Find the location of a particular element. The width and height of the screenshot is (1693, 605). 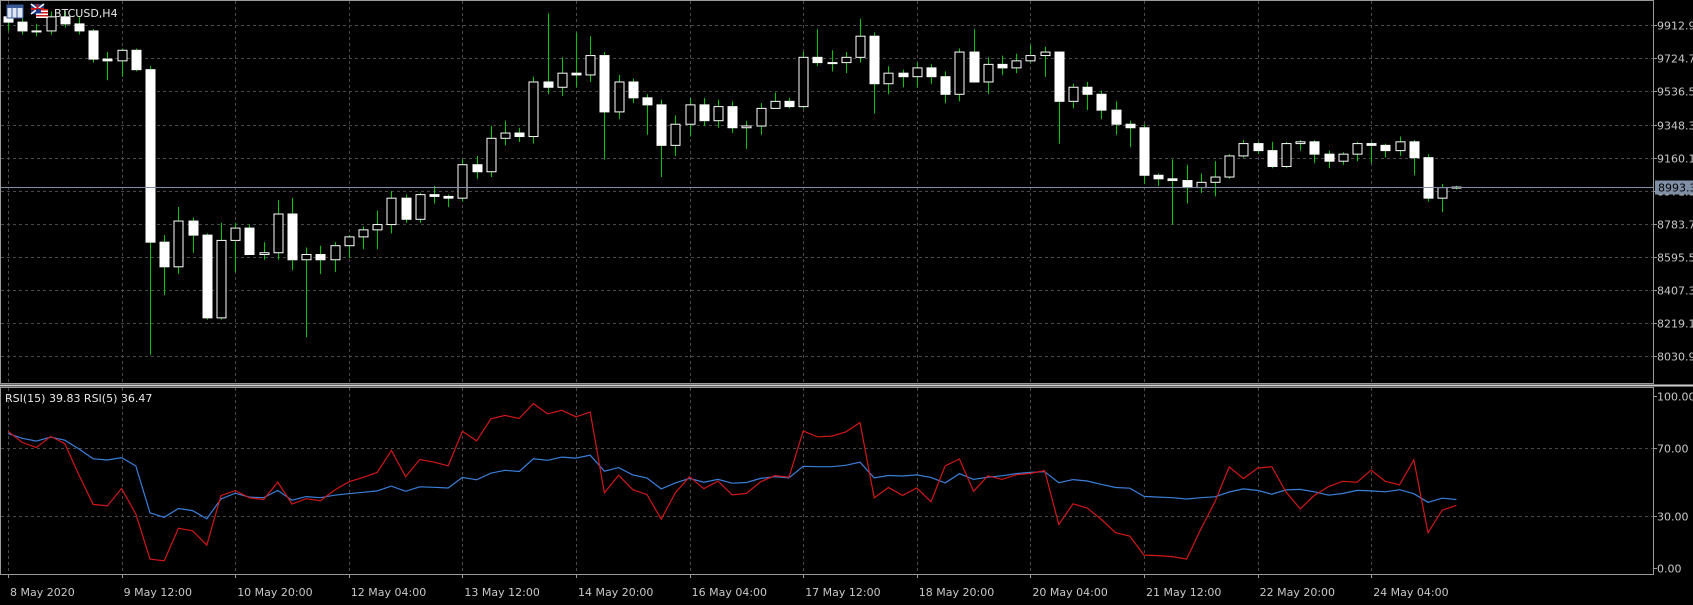

rsi-tick-label: 100.00 is located at coordinates (1675, 397).